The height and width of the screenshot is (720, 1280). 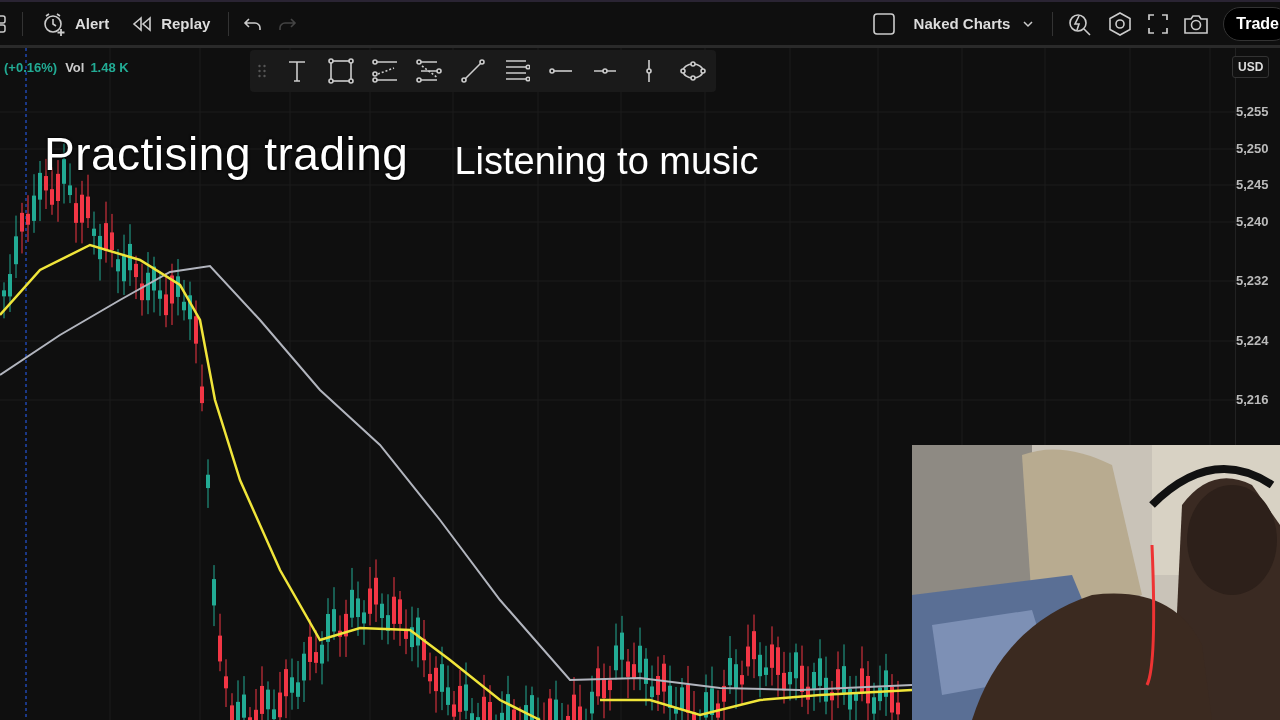 What do you see at coordinates (473, 71) in the screenshot?
I see `trend-line-tool-icon` at bounding box center [473, 71].